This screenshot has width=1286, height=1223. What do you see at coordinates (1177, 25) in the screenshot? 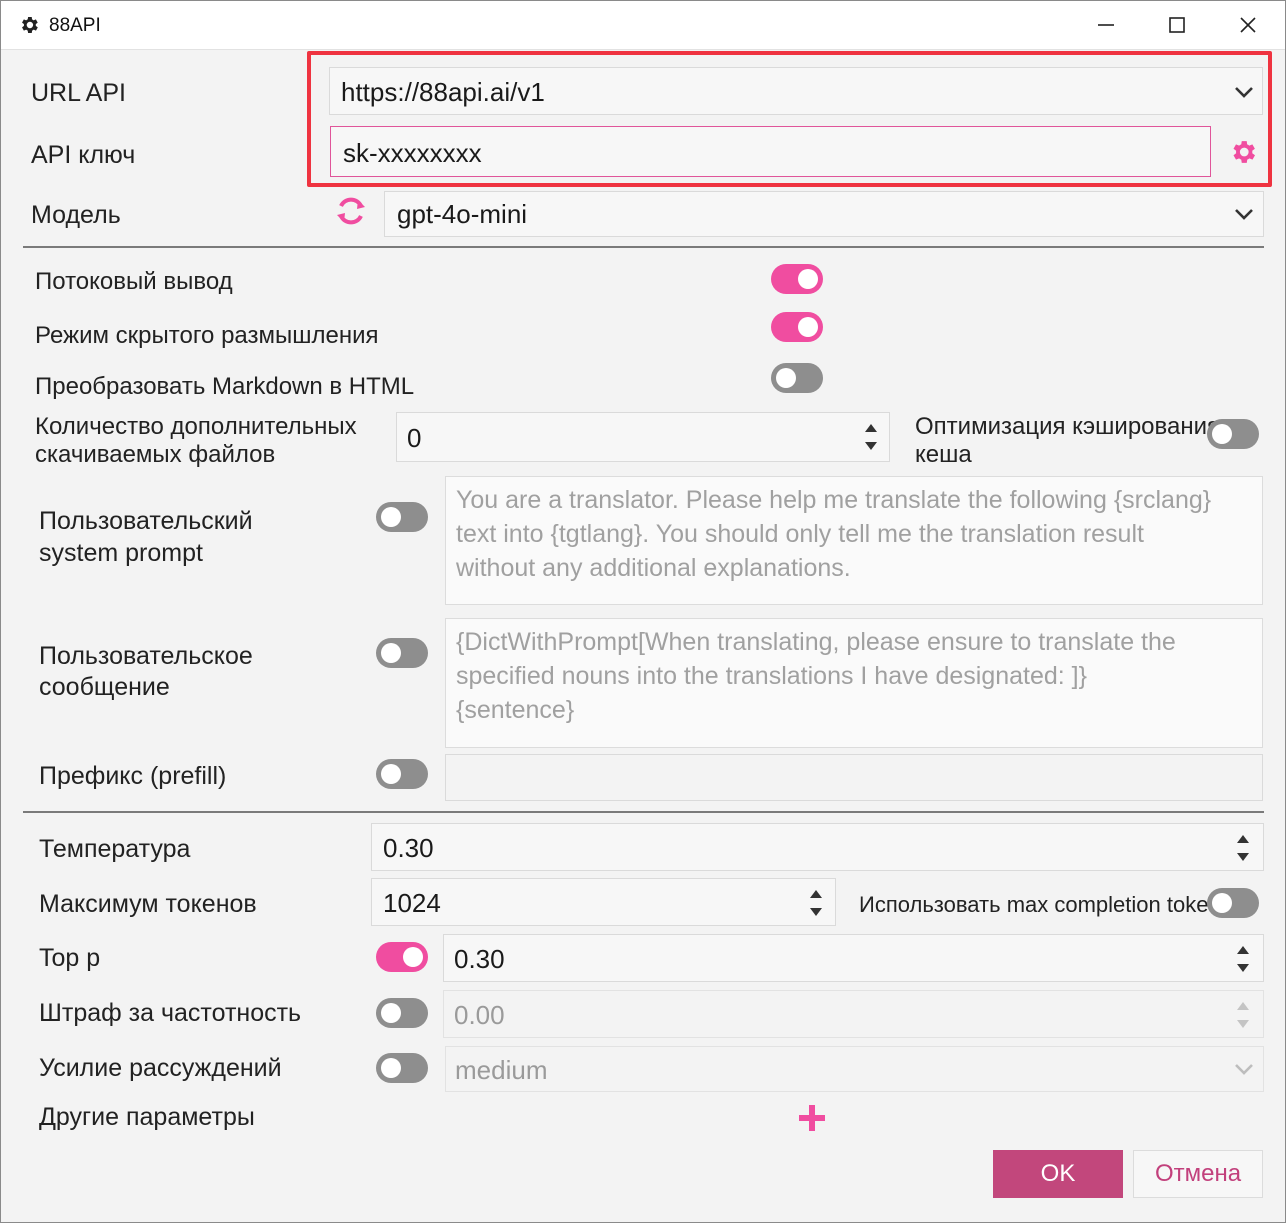
I see `maximize-icon` at bounding box center [1177, 25].